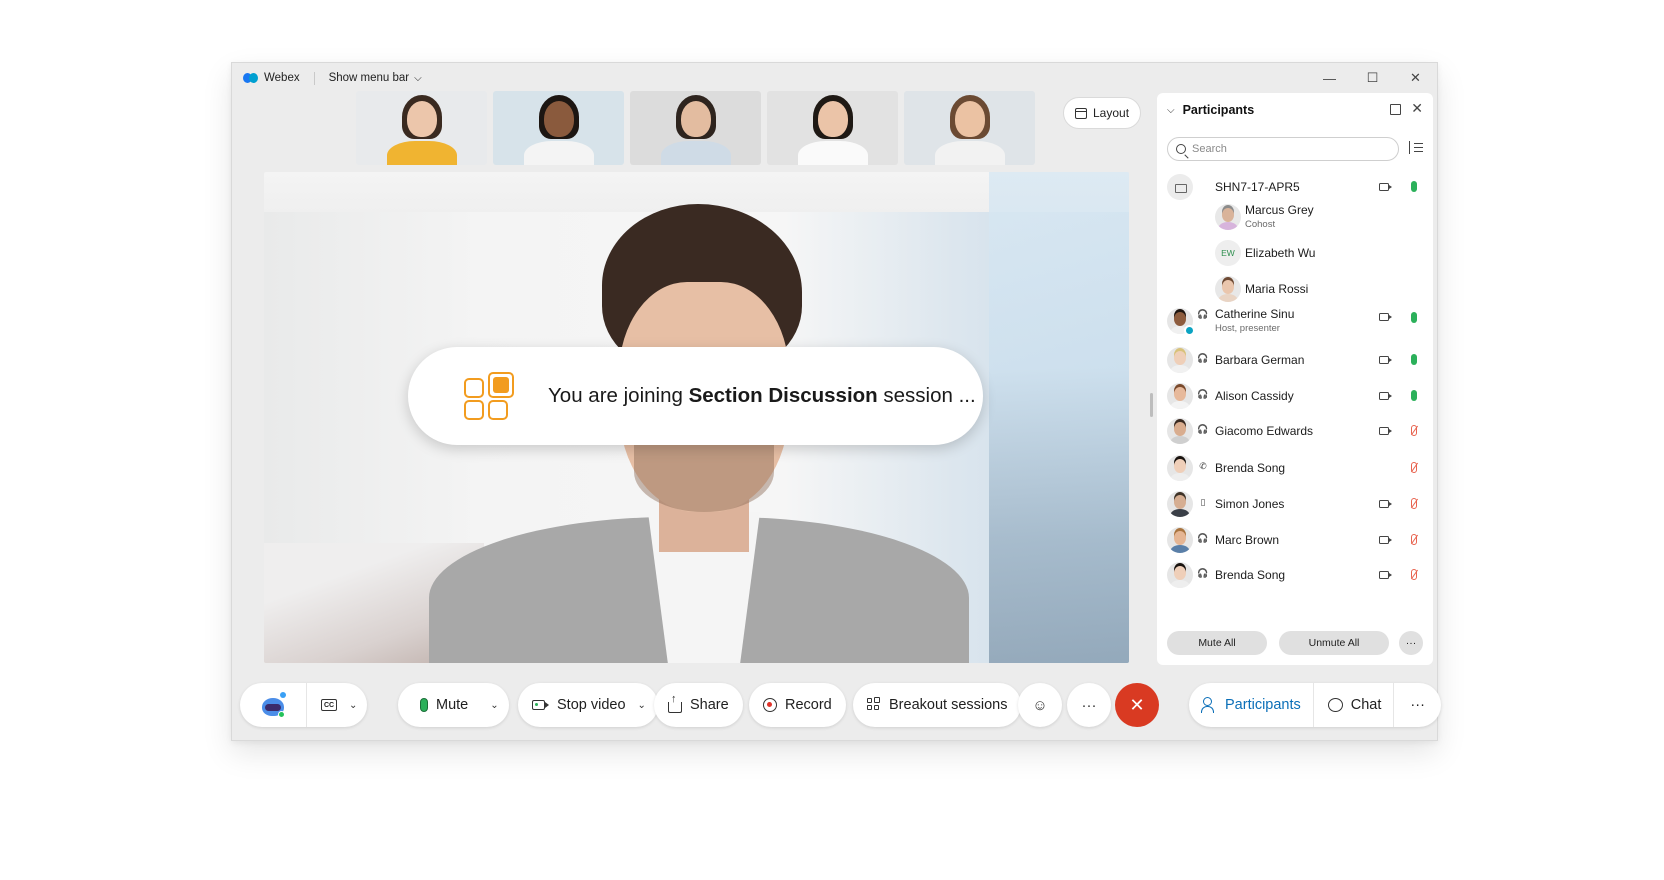 The width and height of the screenshot is (1664, 880). Describe the element at coordinates (591, 705) in the screenshot. I see `stop-video-label: Stop video` at that location.